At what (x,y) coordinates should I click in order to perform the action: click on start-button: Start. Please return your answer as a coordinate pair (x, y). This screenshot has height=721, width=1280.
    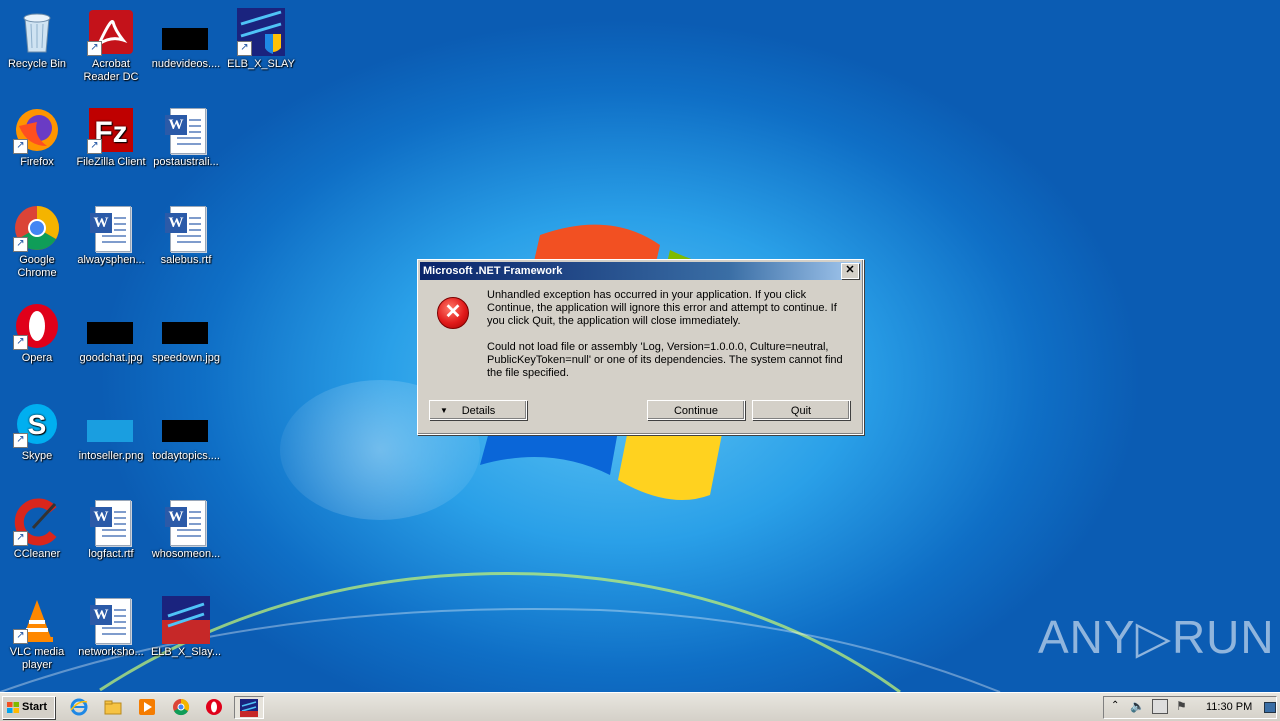
    Looking at the image, I should click on (28, 707).